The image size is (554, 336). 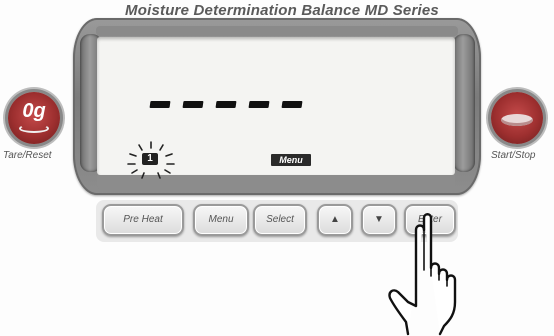 I want to click on up-arrow-icon: ▲, so click(x=335, y=219).